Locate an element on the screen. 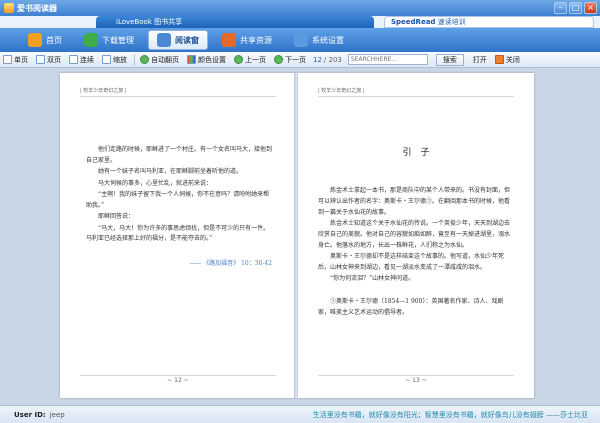  tab-shared-label: 共享资源 is located at coordinates (256, 40).